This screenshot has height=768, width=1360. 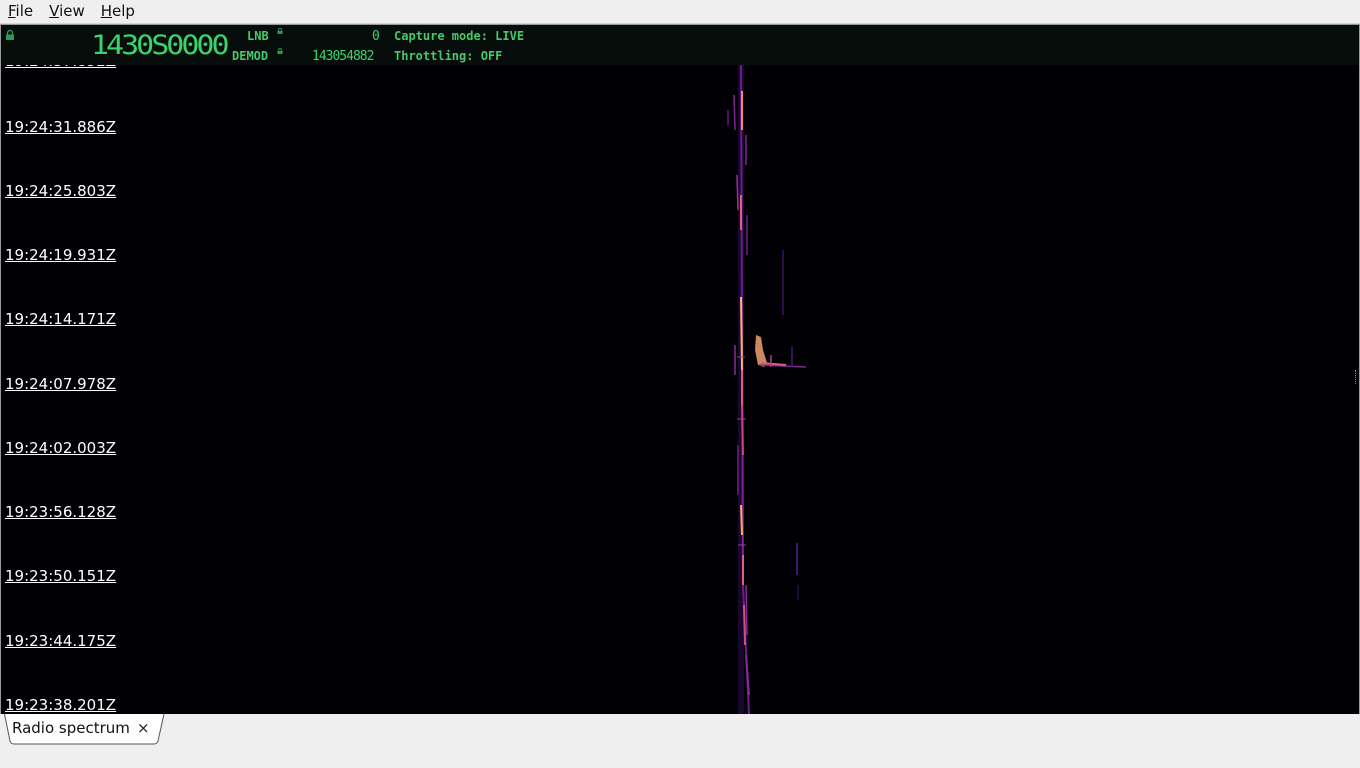 What do you see at coordinates (71, 728) in the screenshot?
I see `tab-label: Radio spectrum` at bounding box center [71, 728].